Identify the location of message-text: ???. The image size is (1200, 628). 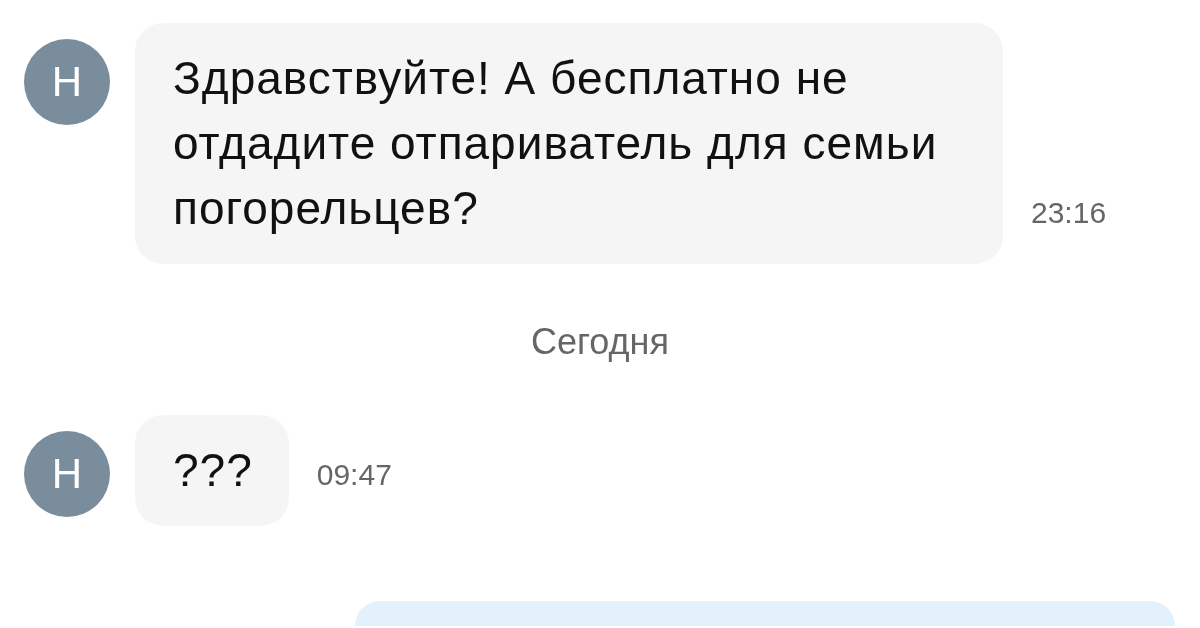
(213, 470).